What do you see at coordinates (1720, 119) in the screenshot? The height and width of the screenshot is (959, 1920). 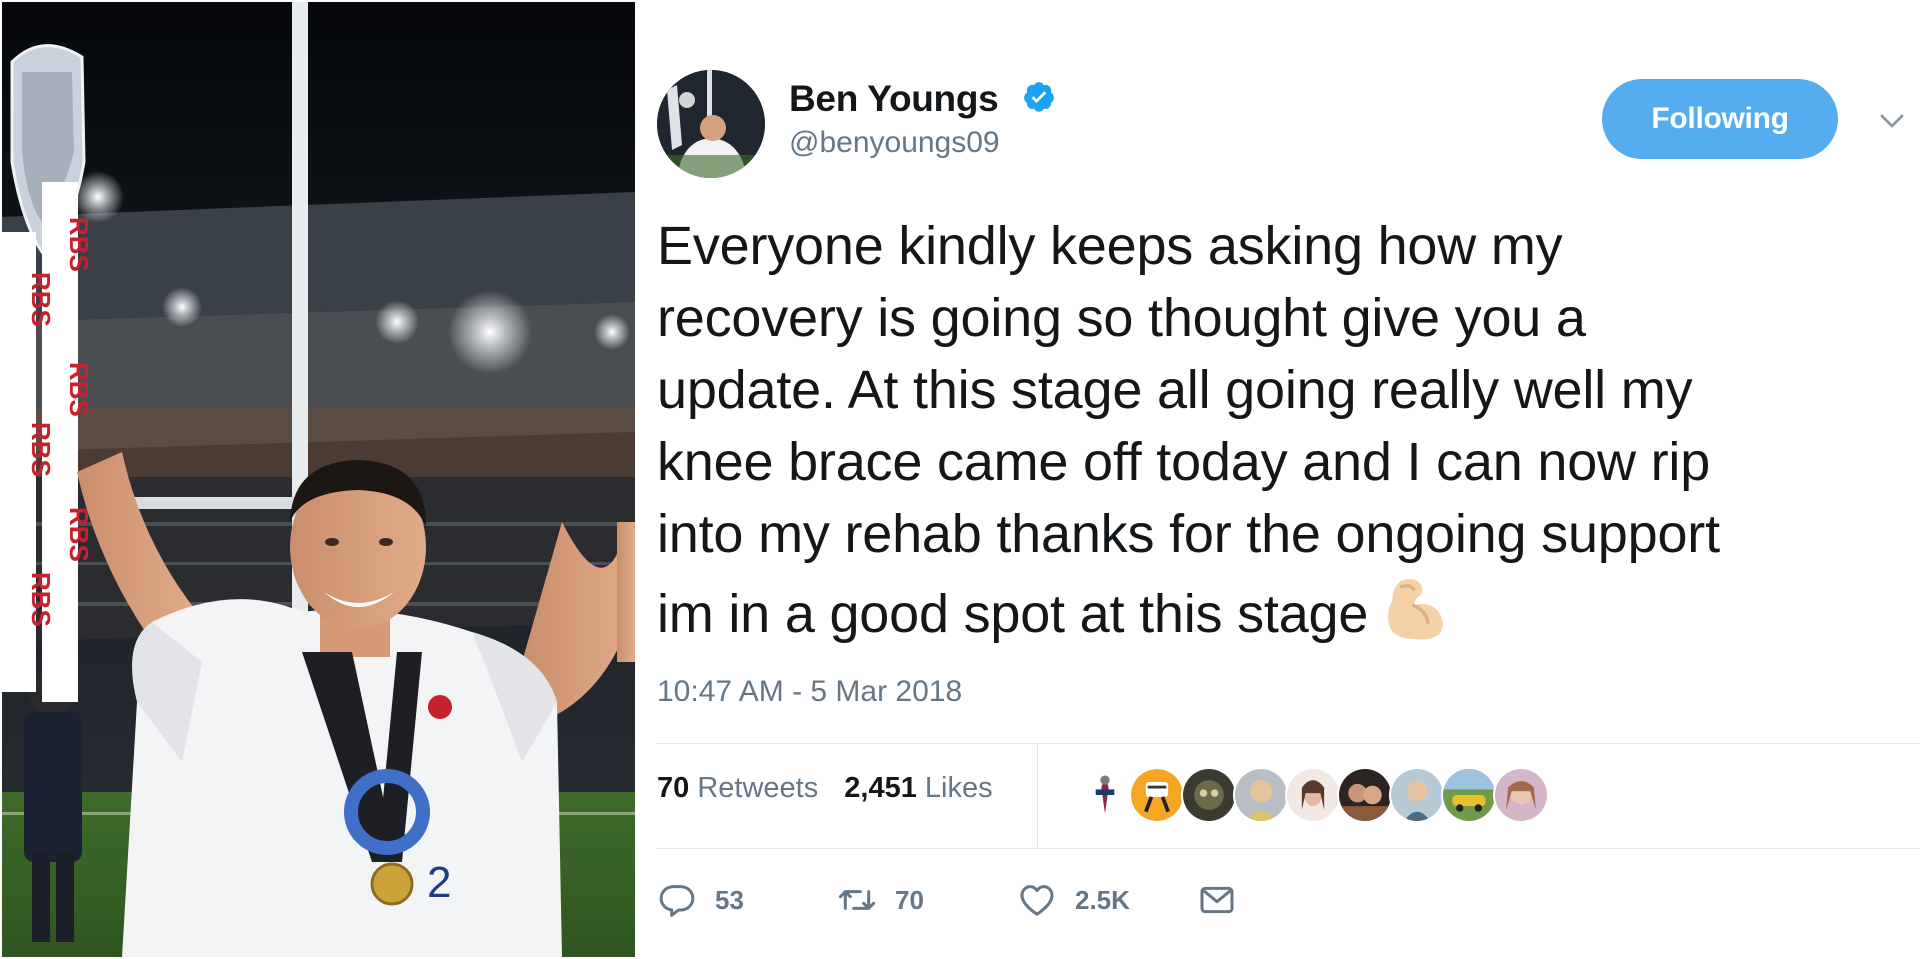 I see `following-button: Following` at bounding box center [1720, 119].